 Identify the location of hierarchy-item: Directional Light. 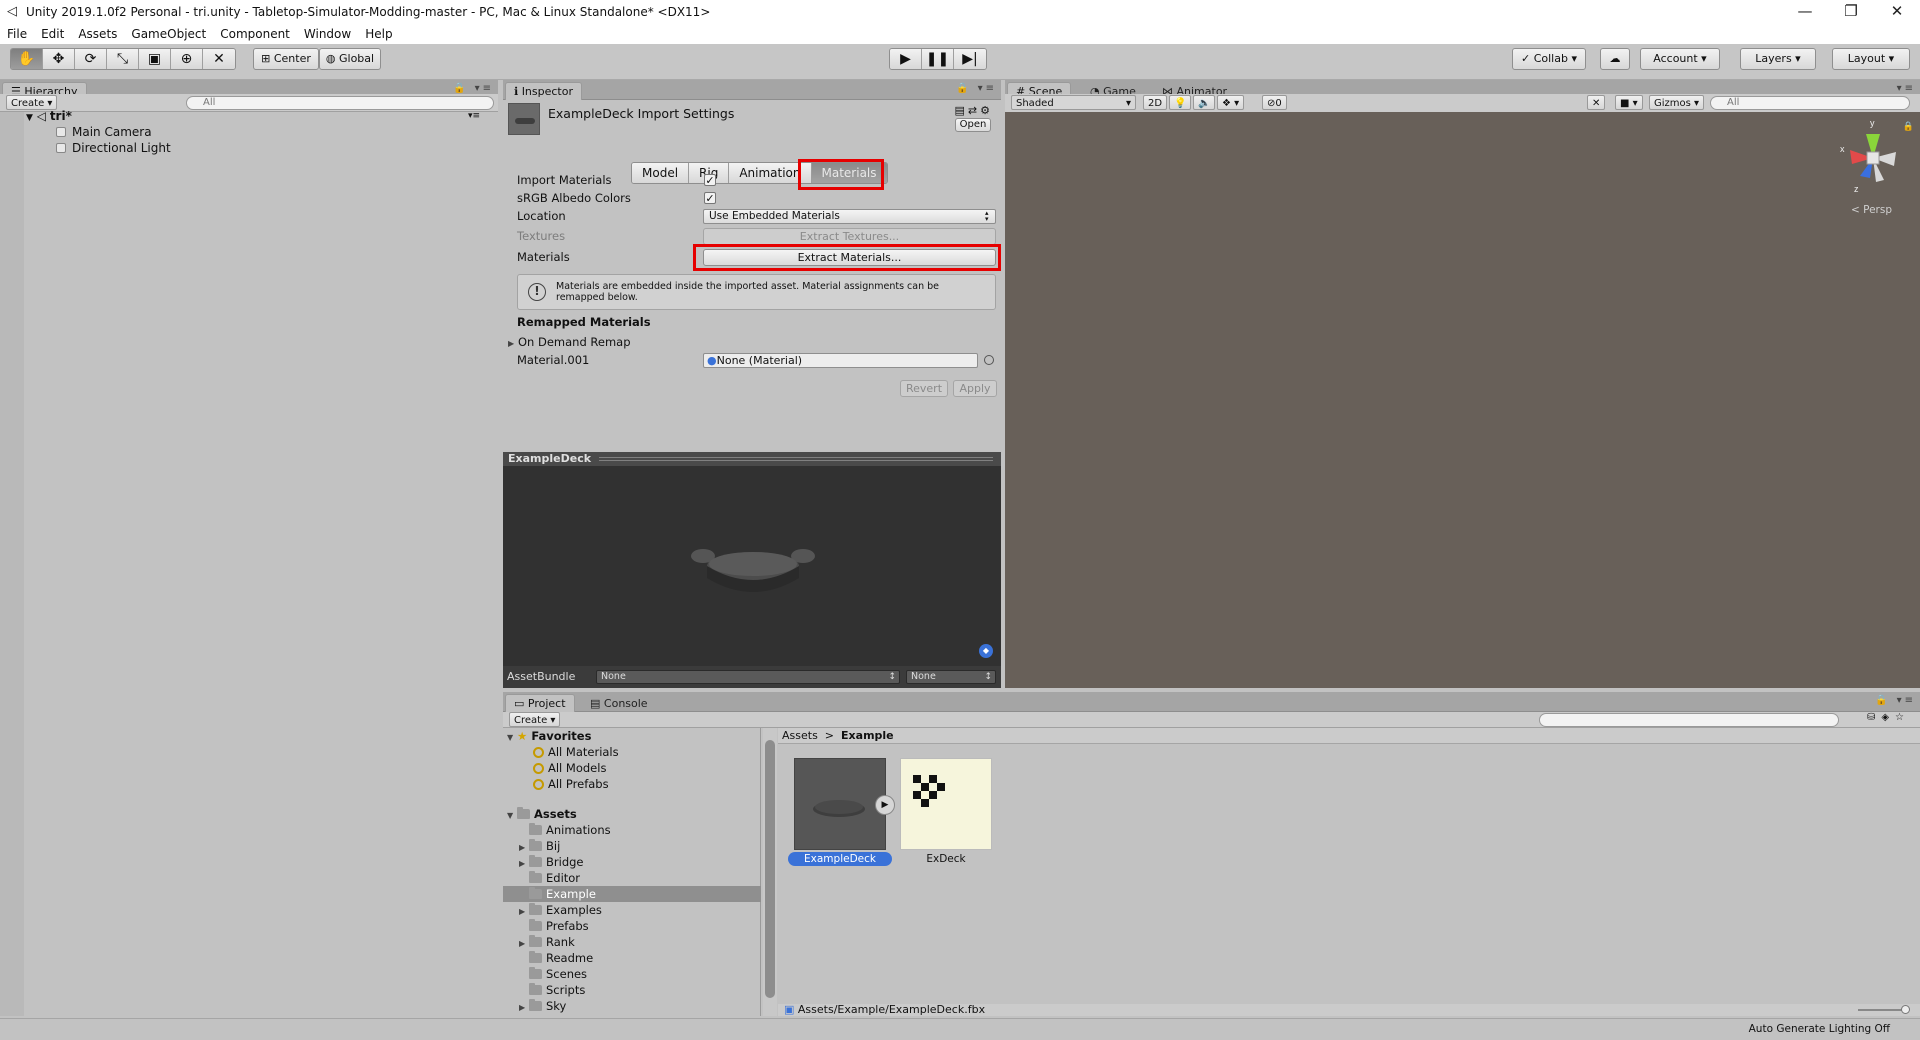
(113, 148).